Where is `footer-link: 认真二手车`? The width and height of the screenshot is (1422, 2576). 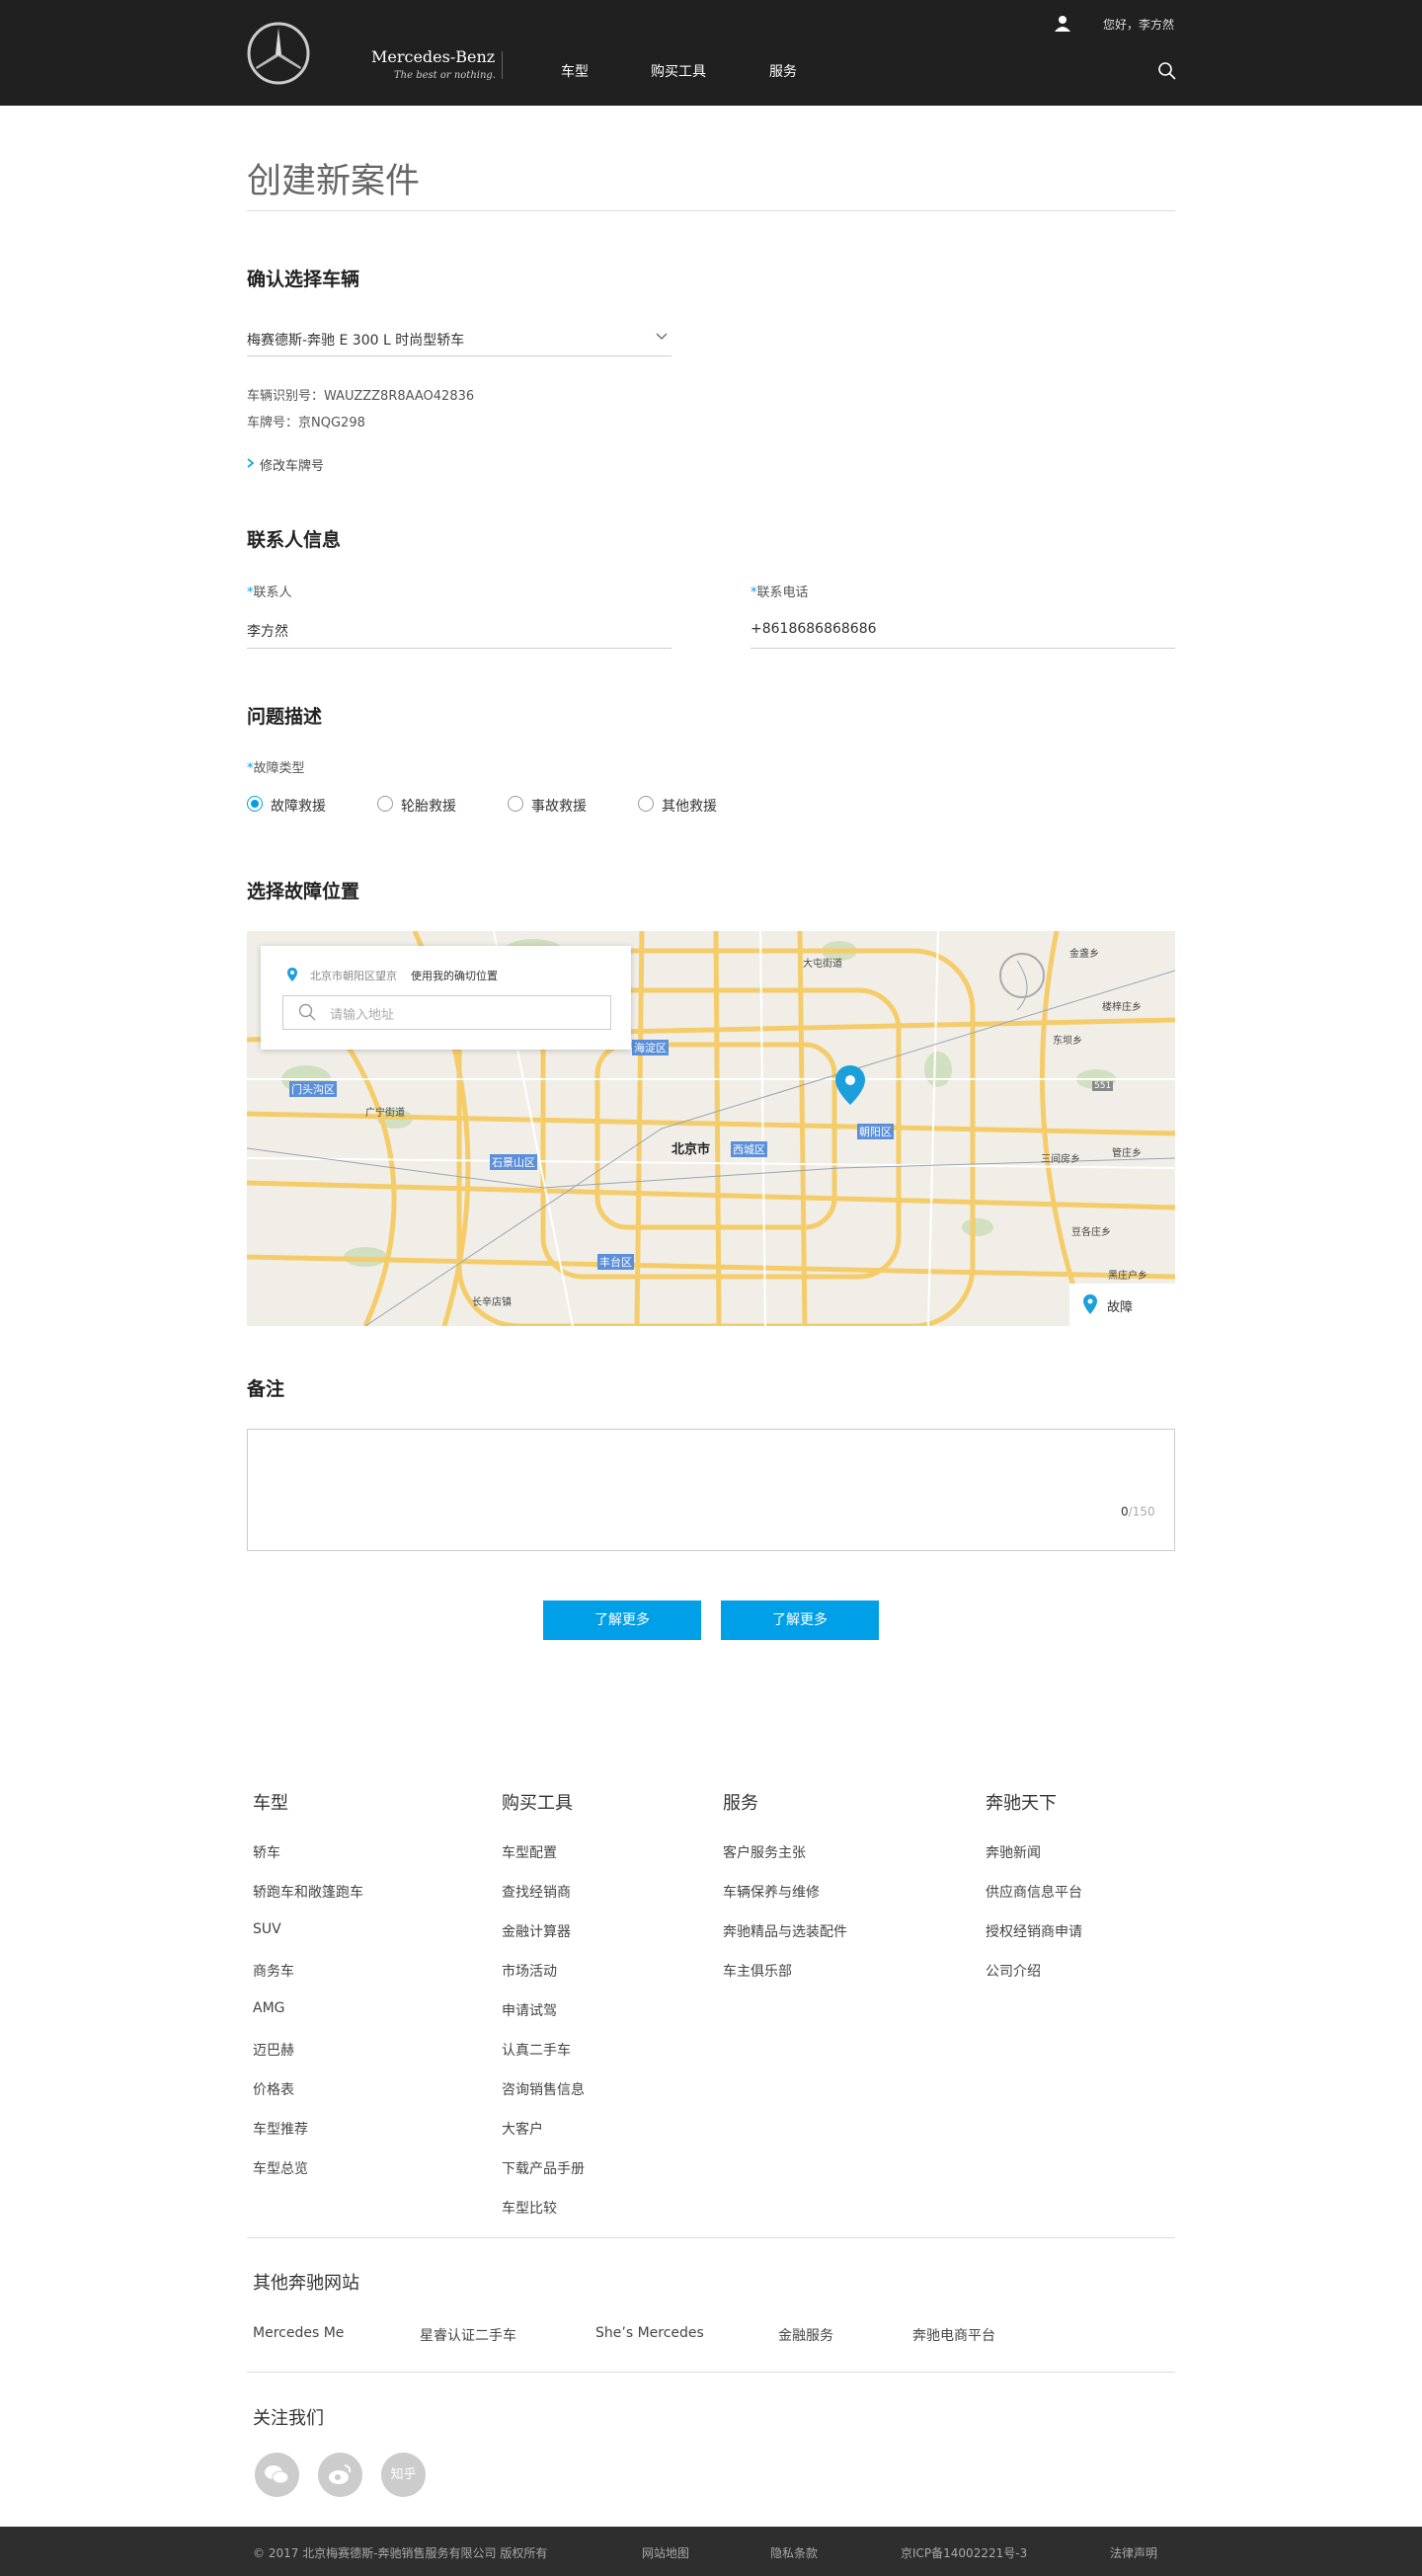 footer-link: 认真二手车 is located at coordinates (537, 2050).